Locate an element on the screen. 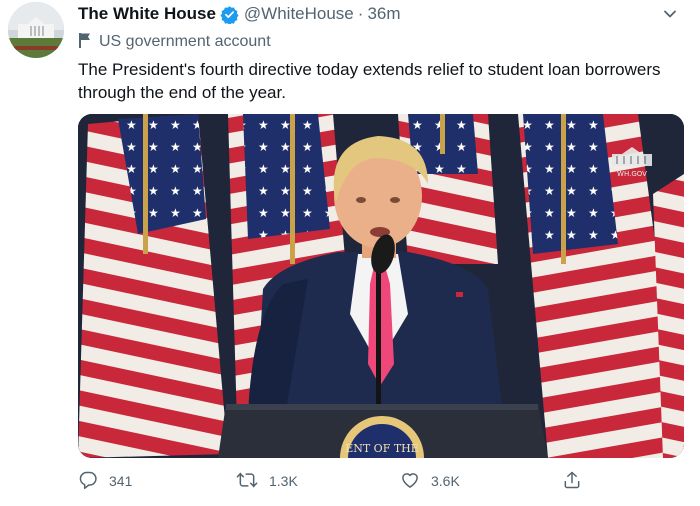 This screenshot has height=506, width=700. like-icon is located at coordinates (415, 481).